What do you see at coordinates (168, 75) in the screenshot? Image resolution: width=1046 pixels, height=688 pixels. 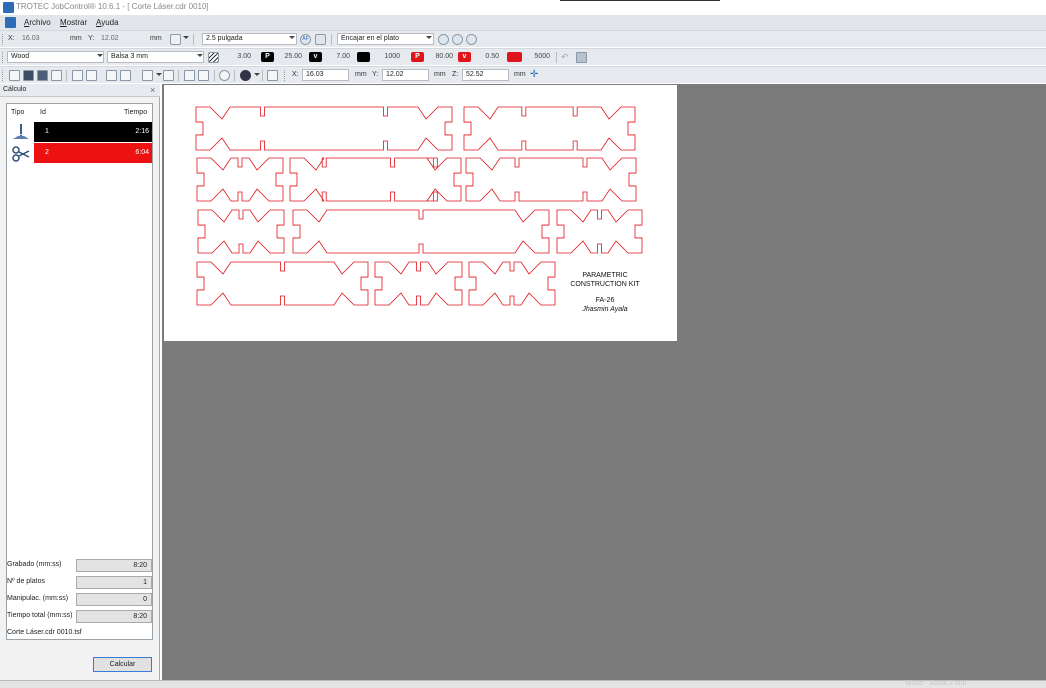 I see `copy-icon` at bounding box center [168, 75].